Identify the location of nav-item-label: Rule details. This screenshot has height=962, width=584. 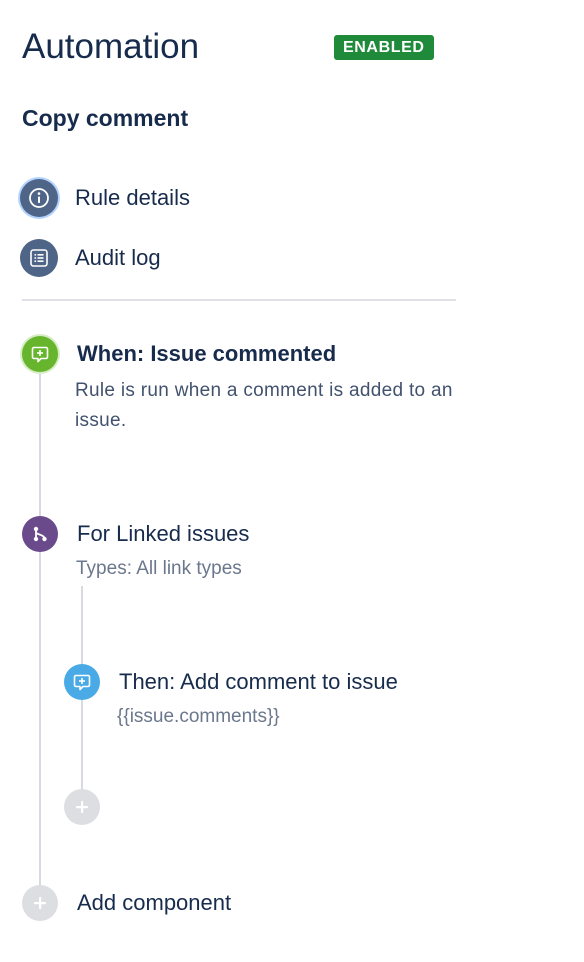
(132, 197).